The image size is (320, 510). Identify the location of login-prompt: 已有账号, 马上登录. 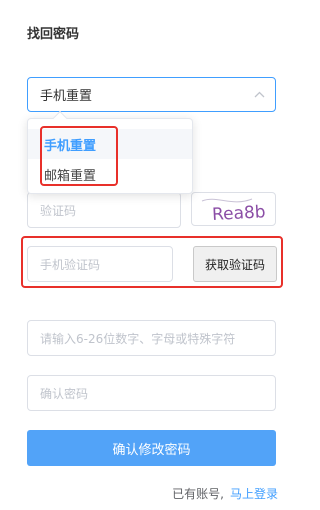
(225, 493).